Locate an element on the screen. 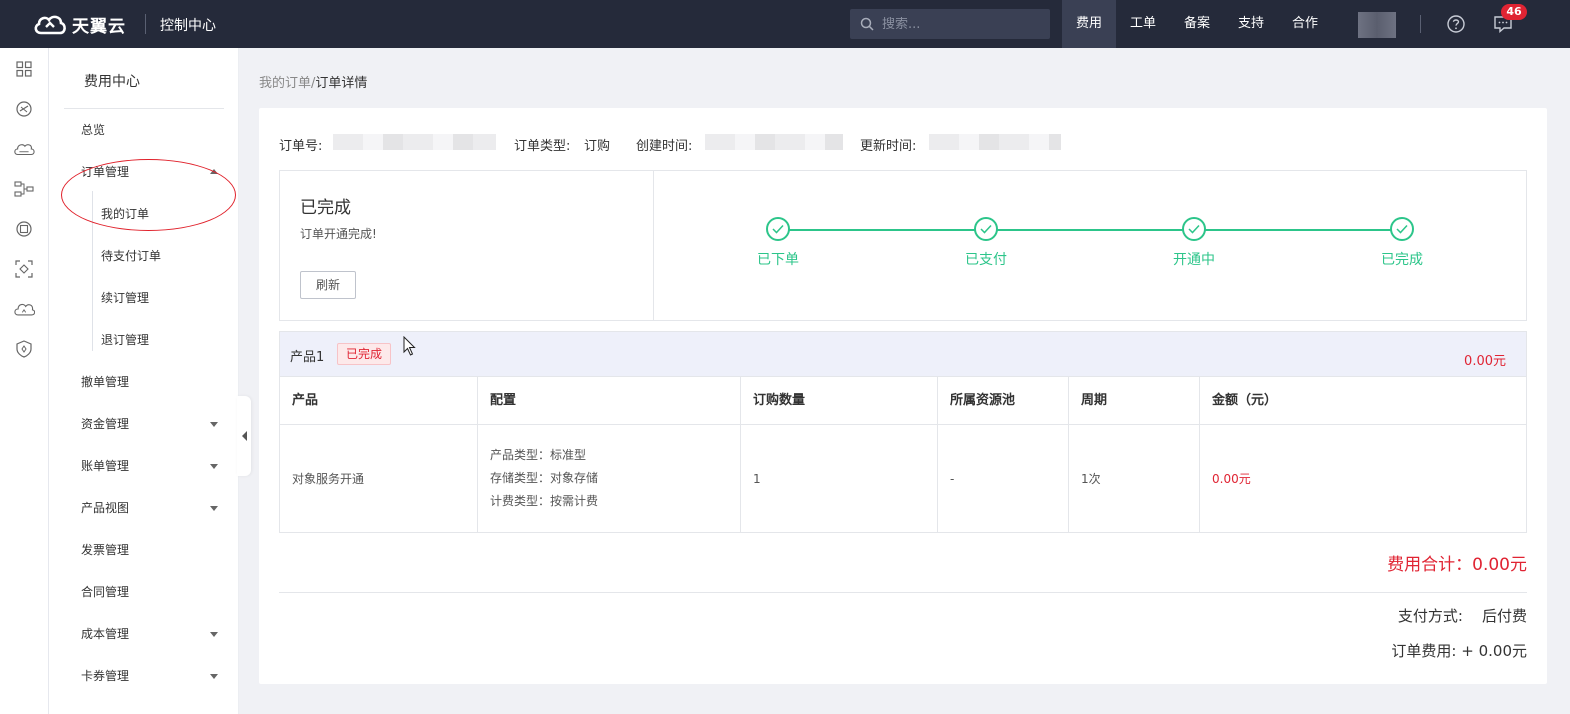  sidebar-item-cost: 成本管理 is located at coordinates (151, 634).